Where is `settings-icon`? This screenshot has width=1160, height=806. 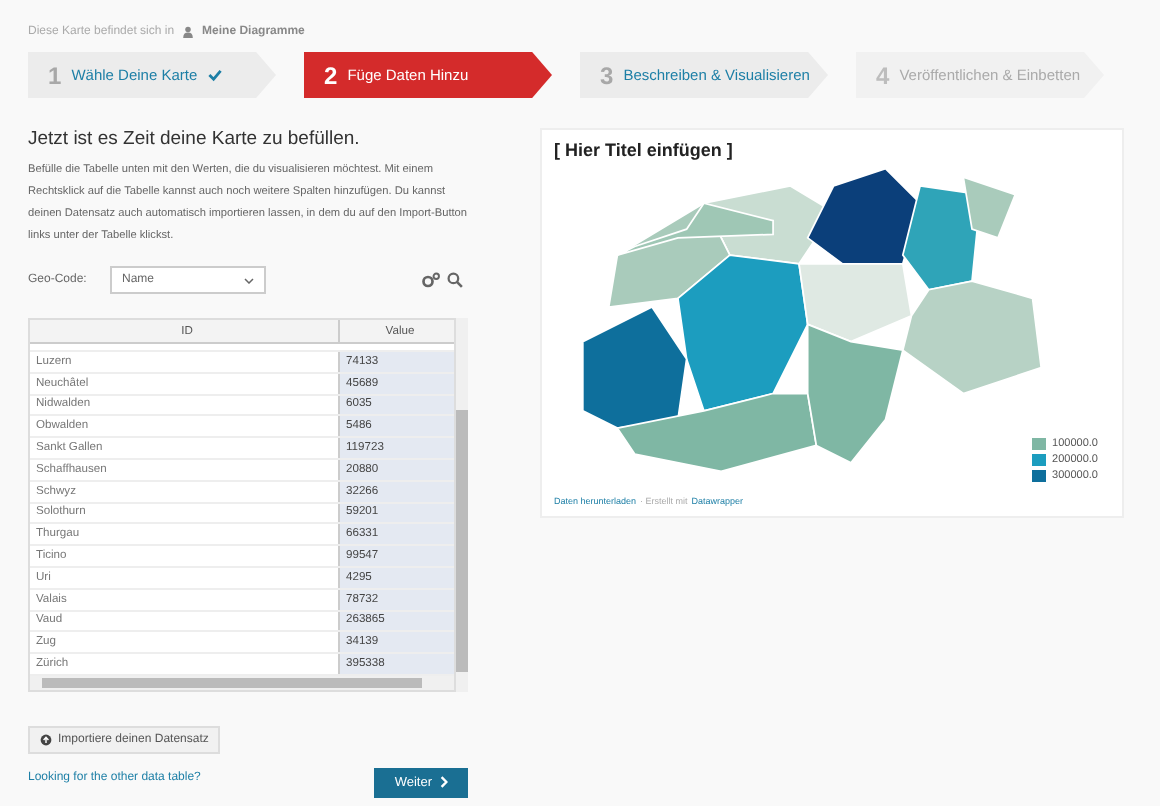 settings-icon is located at coordinates (431, 280).